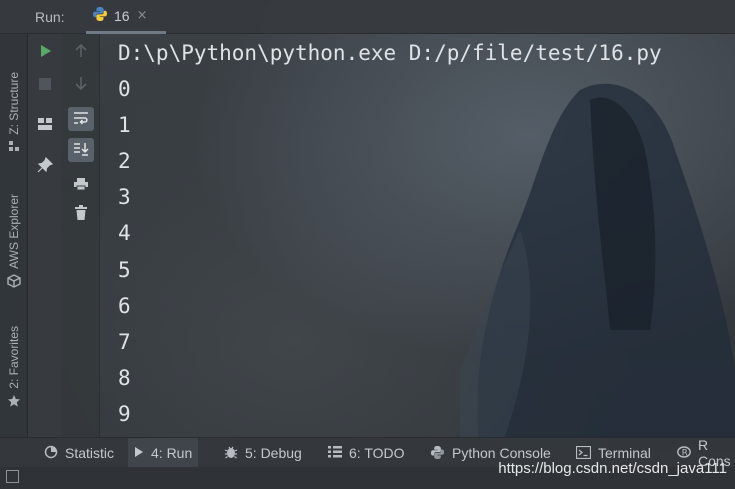 Image resolution: width=735 pixels, height=489 pixels. I want to click on scroll-to-end-button, so click(81, 150).